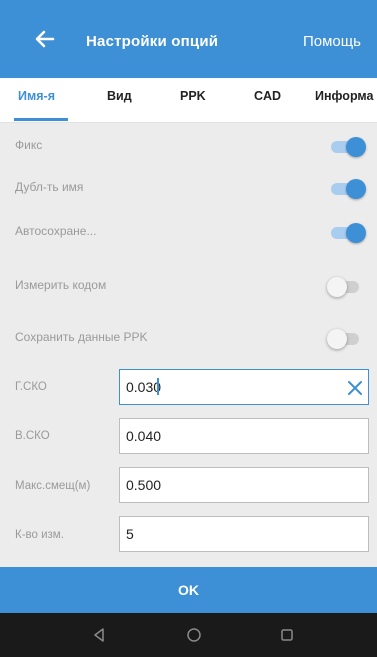 This screenshot has width=377, height=657. I want to click on setting-row-duplicate-name: Дубл-ть имя, so click(188, 188).